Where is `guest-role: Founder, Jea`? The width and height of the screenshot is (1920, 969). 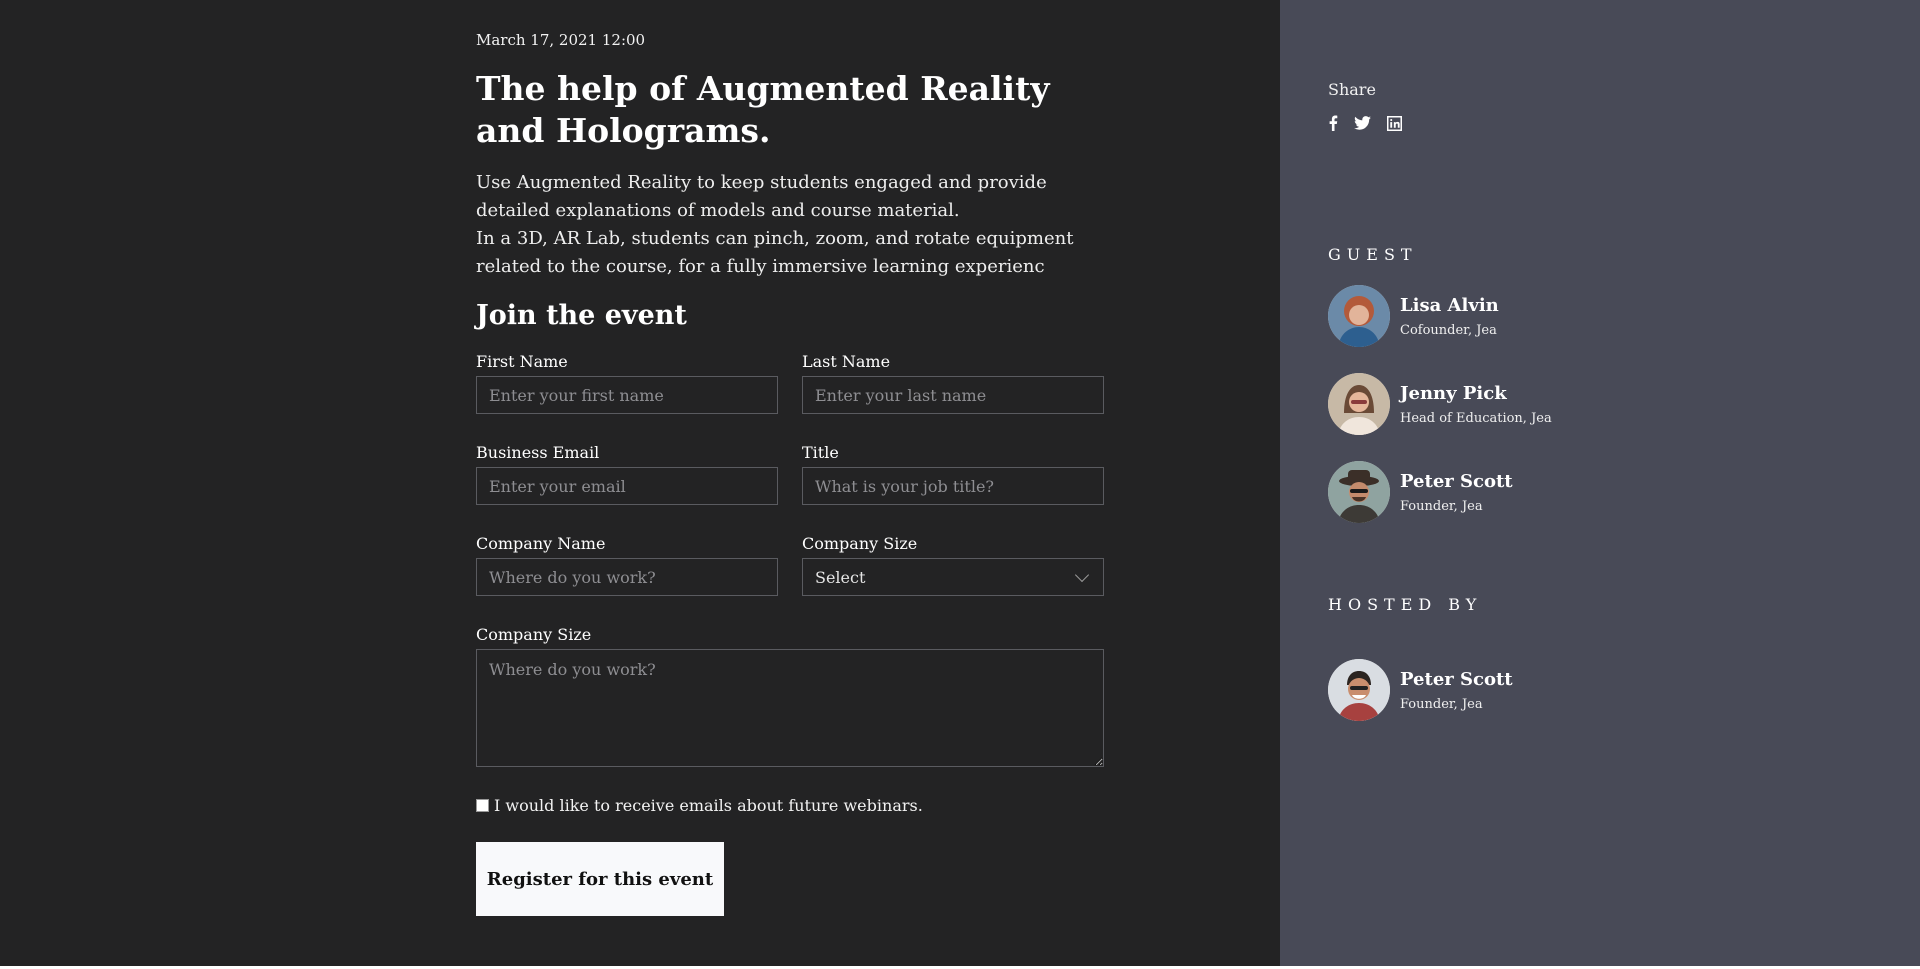
guest-role: Founder, Jea is located at coordinates (1441, 506).